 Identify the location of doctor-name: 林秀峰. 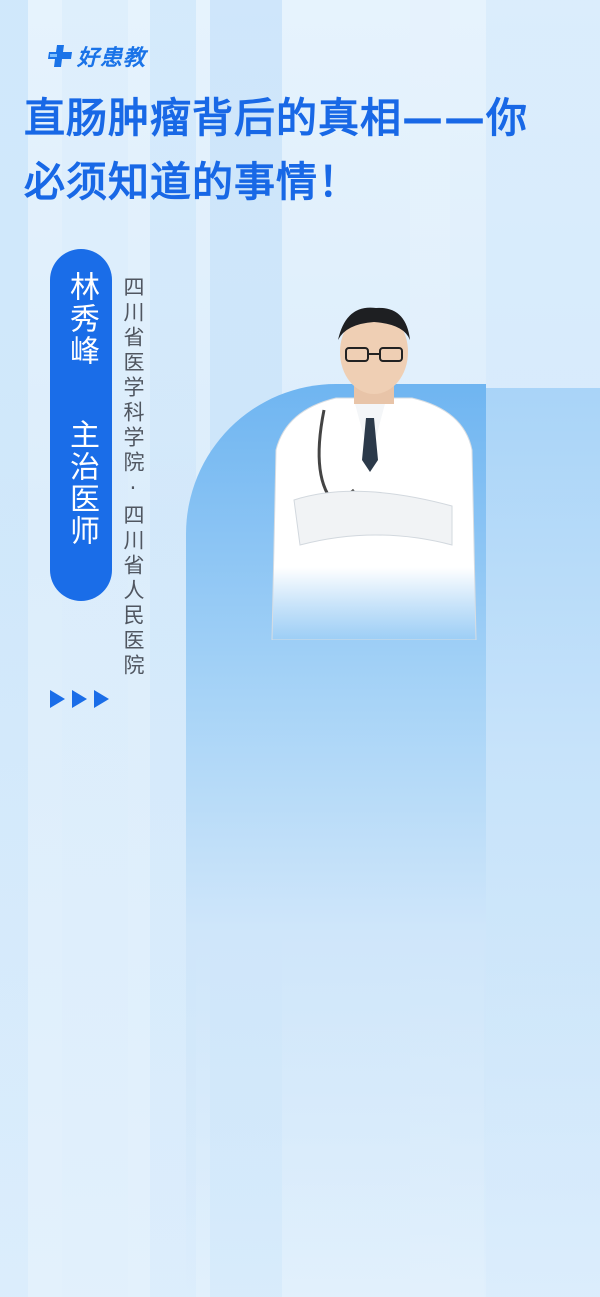
(81, 319).